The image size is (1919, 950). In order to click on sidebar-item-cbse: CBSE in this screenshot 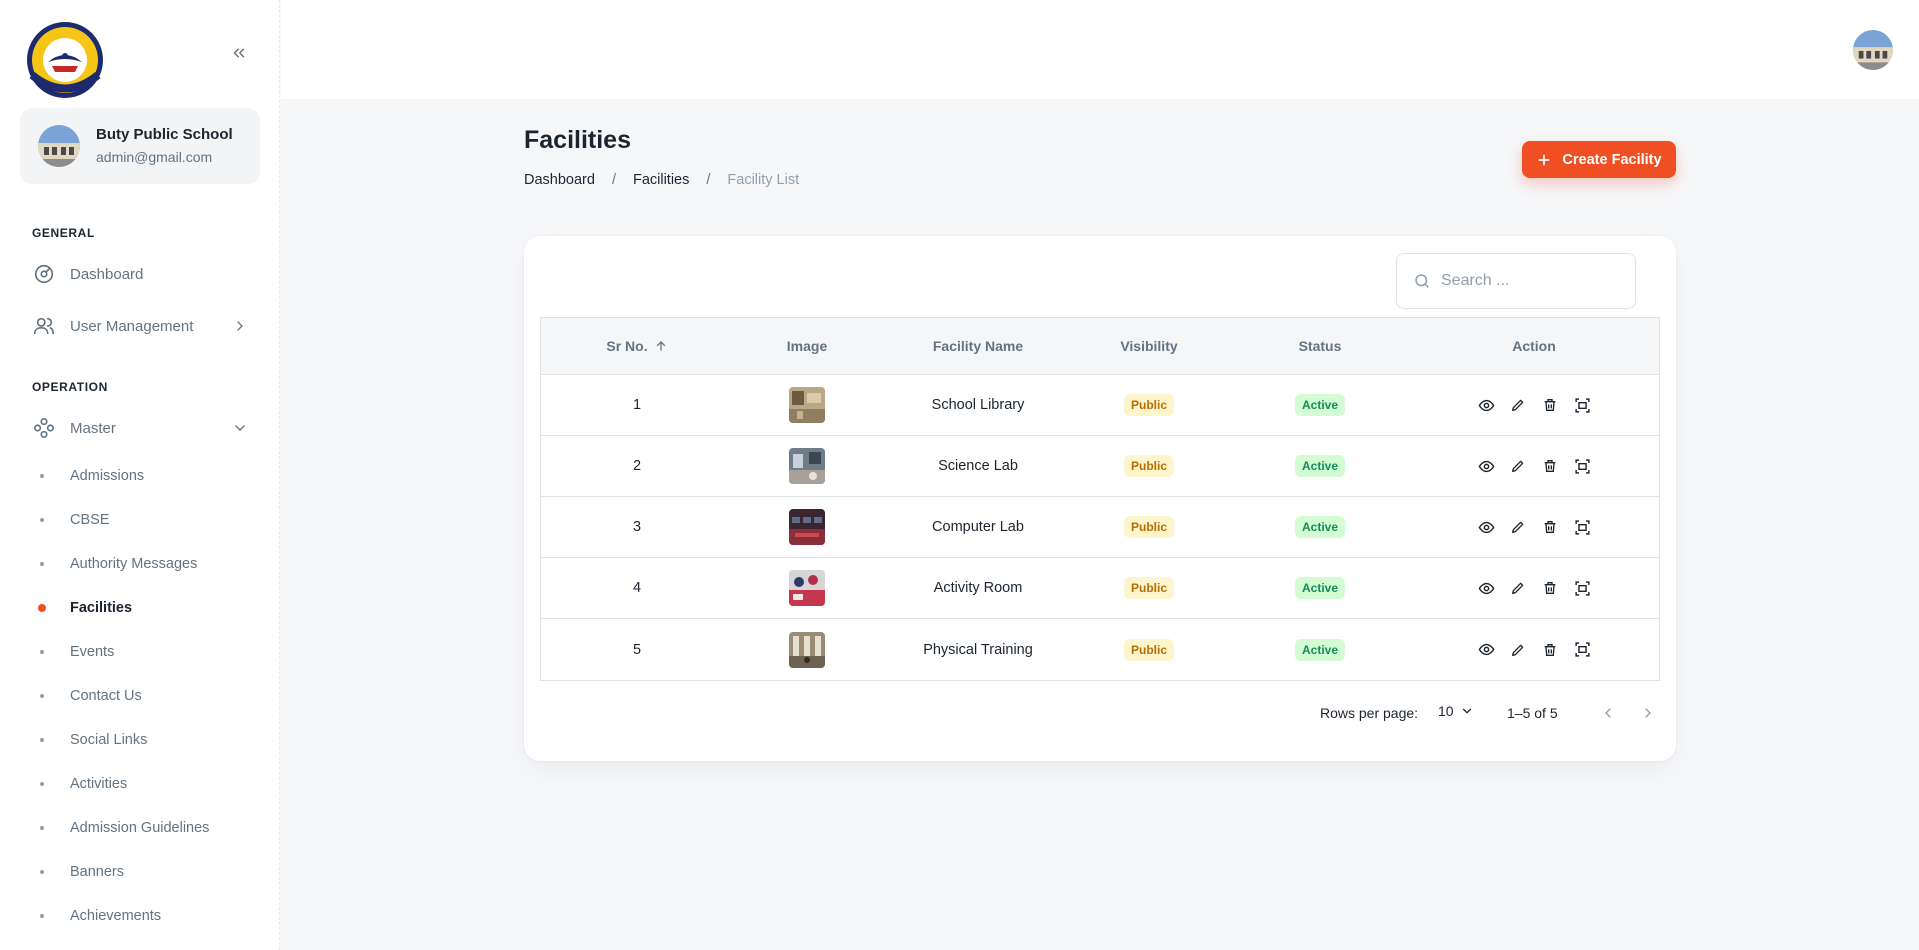, I will do `click(140, 520)`.